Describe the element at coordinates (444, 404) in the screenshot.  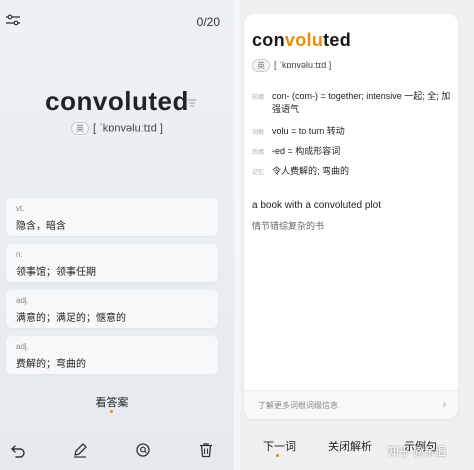
I see `chevron-right-icon: ›` at that location.